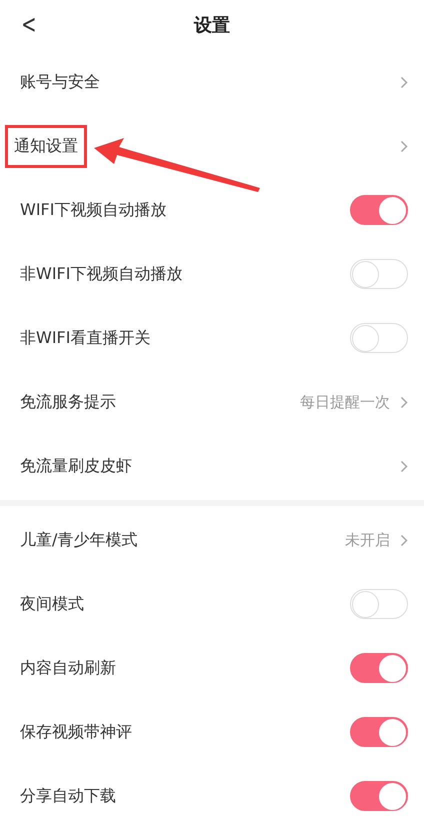 This screenshot has width=424, height=825. Describe the element at coordinates (212, 25) in the screenshot. I see `page-title: 设置` at that location.